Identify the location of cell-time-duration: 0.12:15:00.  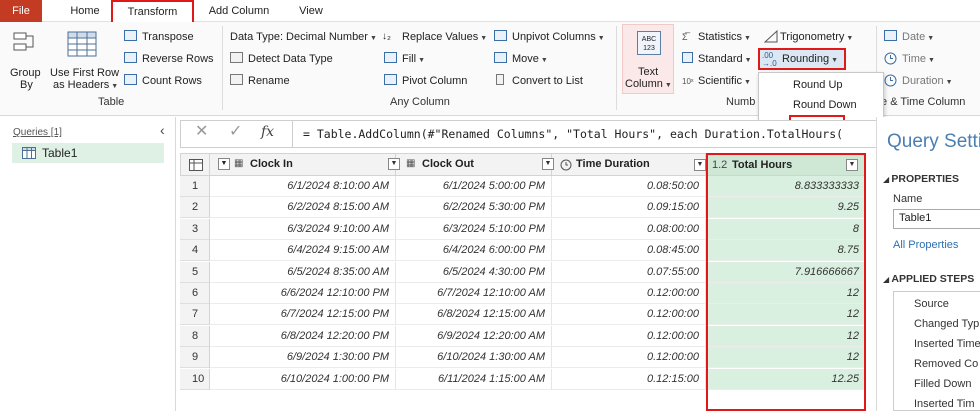
(629, 379).